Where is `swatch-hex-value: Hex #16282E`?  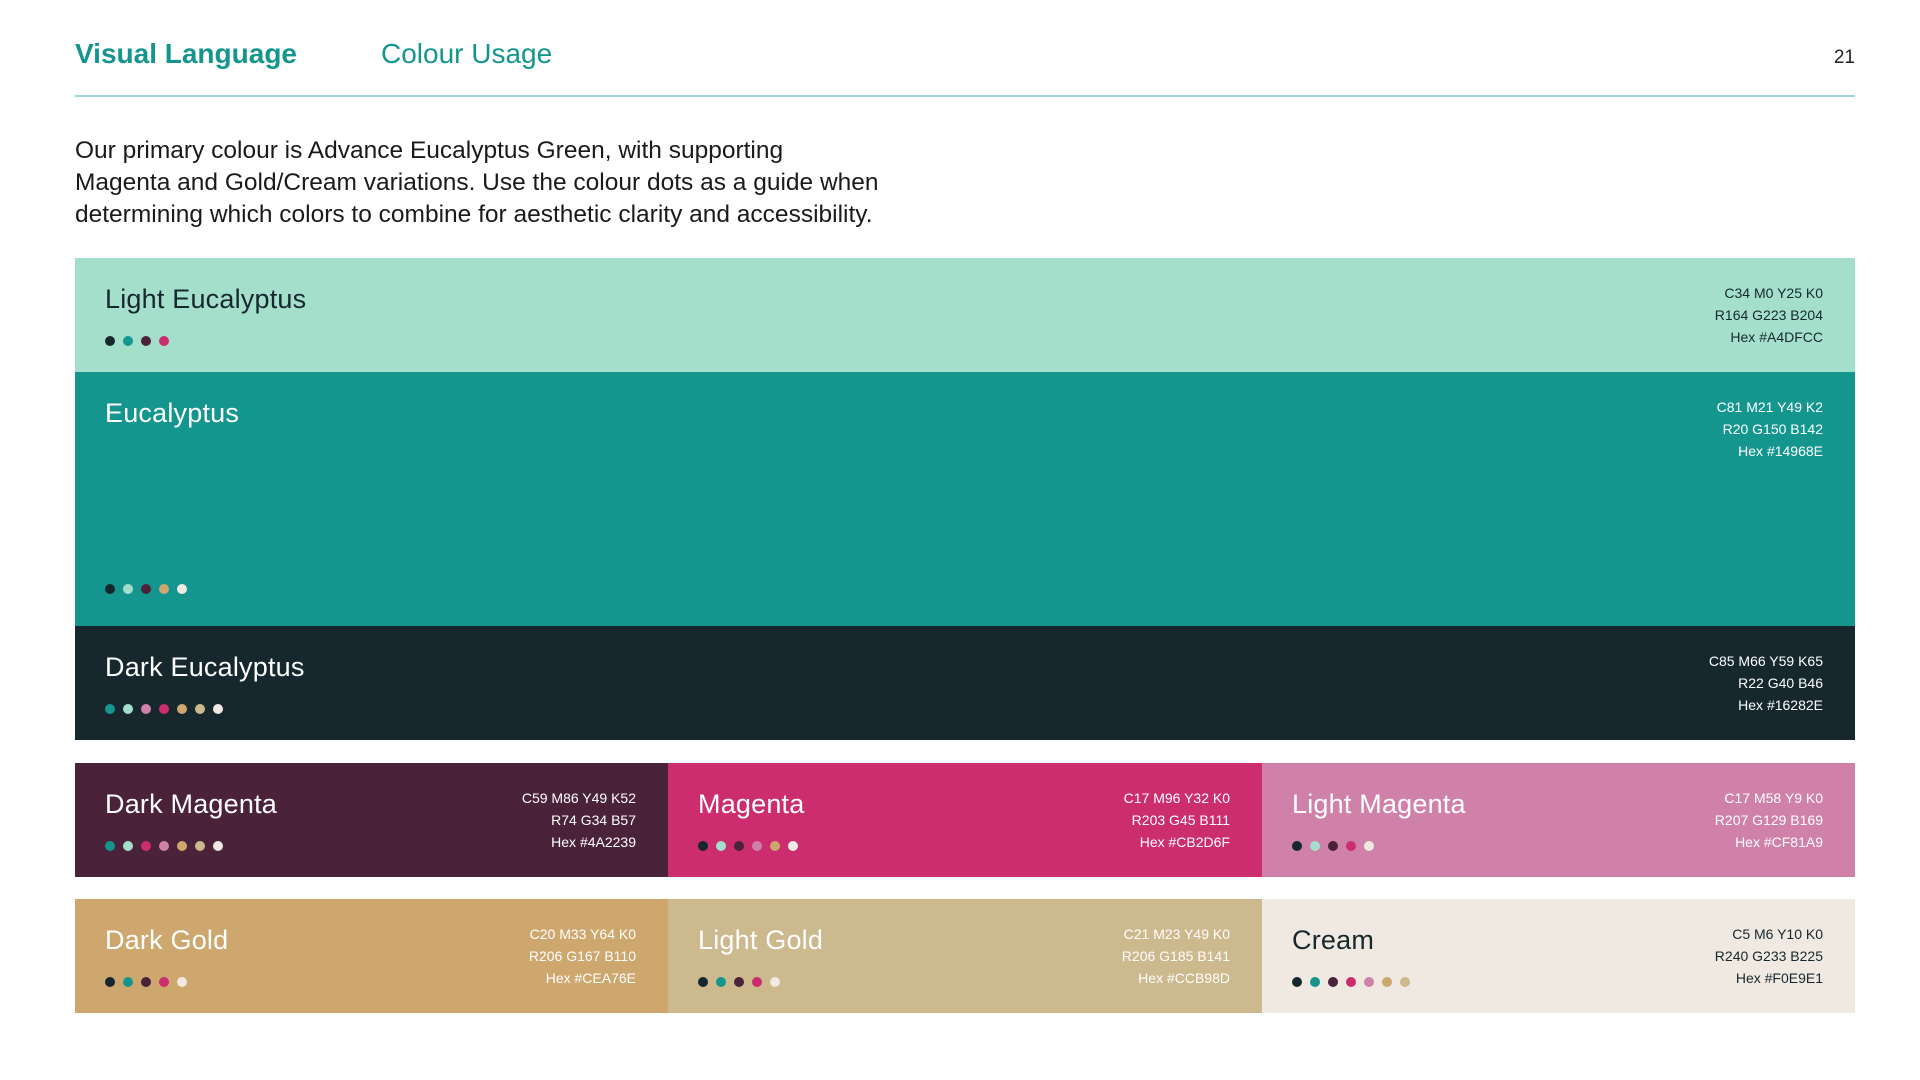
swatch-hex-value: Hex #16282E is located at coordinates (1780, 705).